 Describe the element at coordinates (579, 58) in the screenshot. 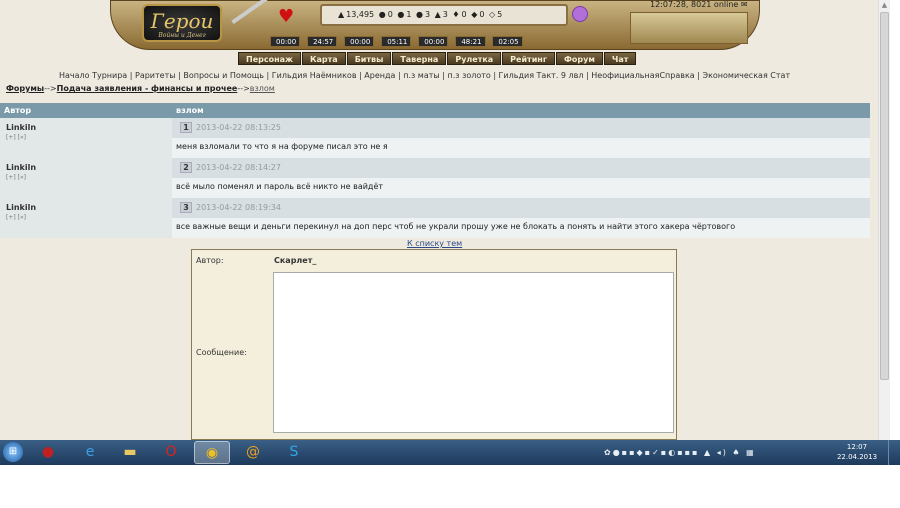

I see `nav-forum: Форум` at that location.